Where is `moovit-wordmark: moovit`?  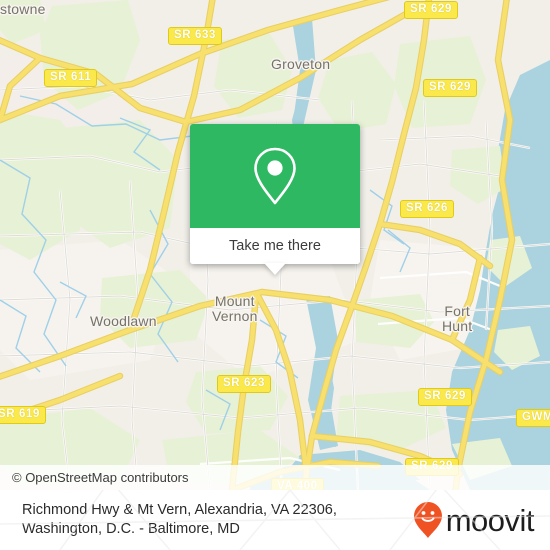 moovit-wordmark: moovit is located at coordinates (490, 520).